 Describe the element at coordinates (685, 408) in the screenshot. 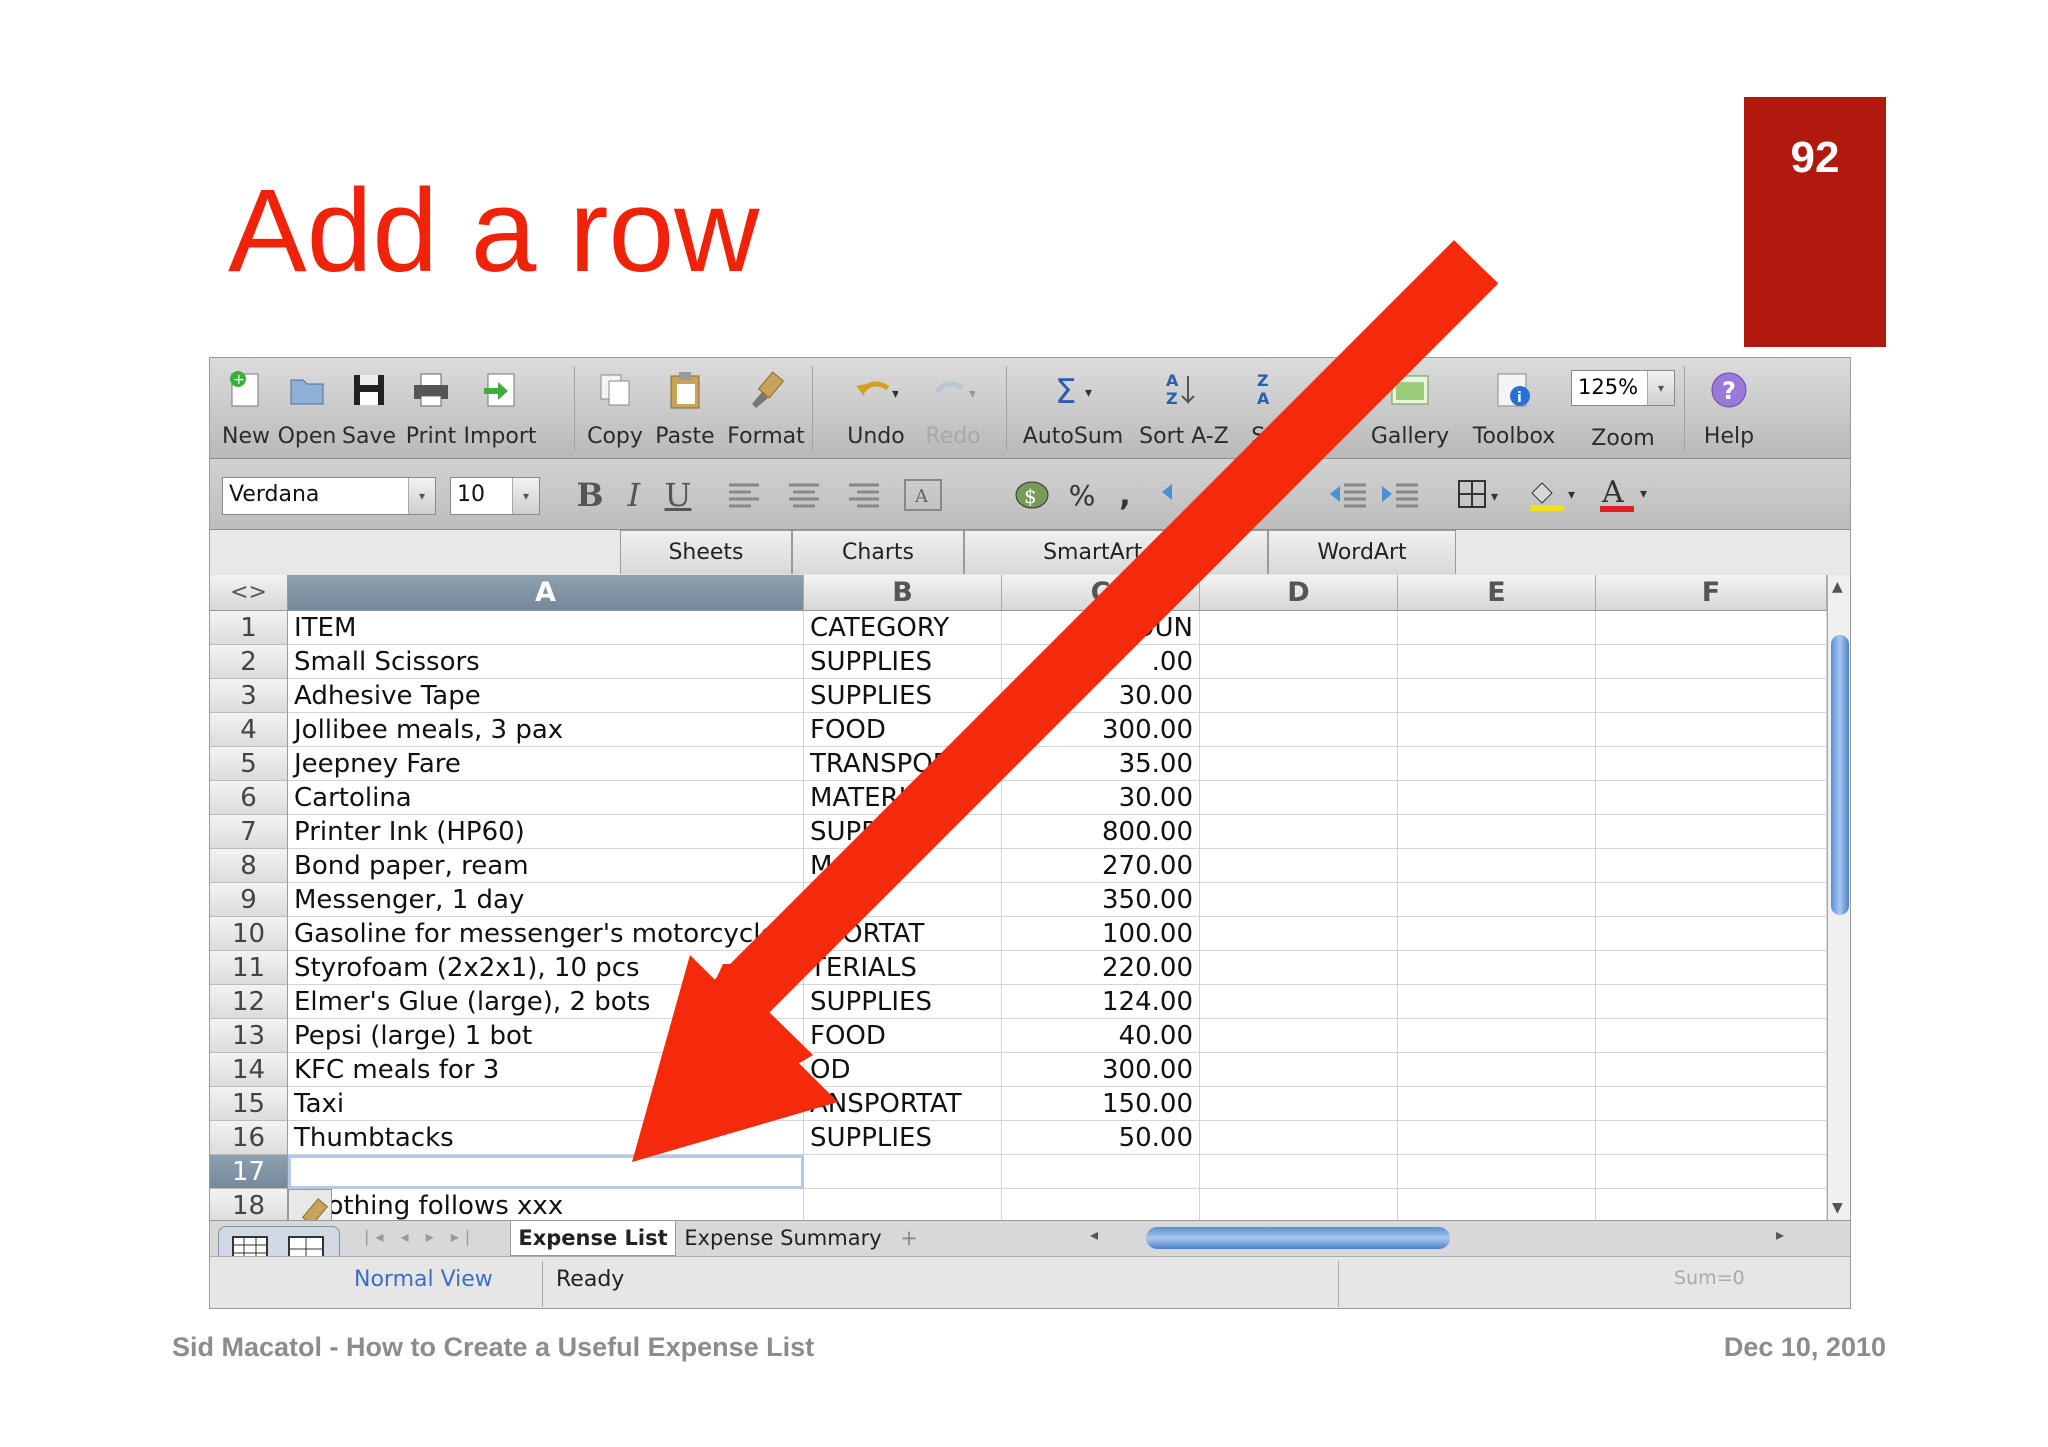

I see `paste-button: Paste` at that location.